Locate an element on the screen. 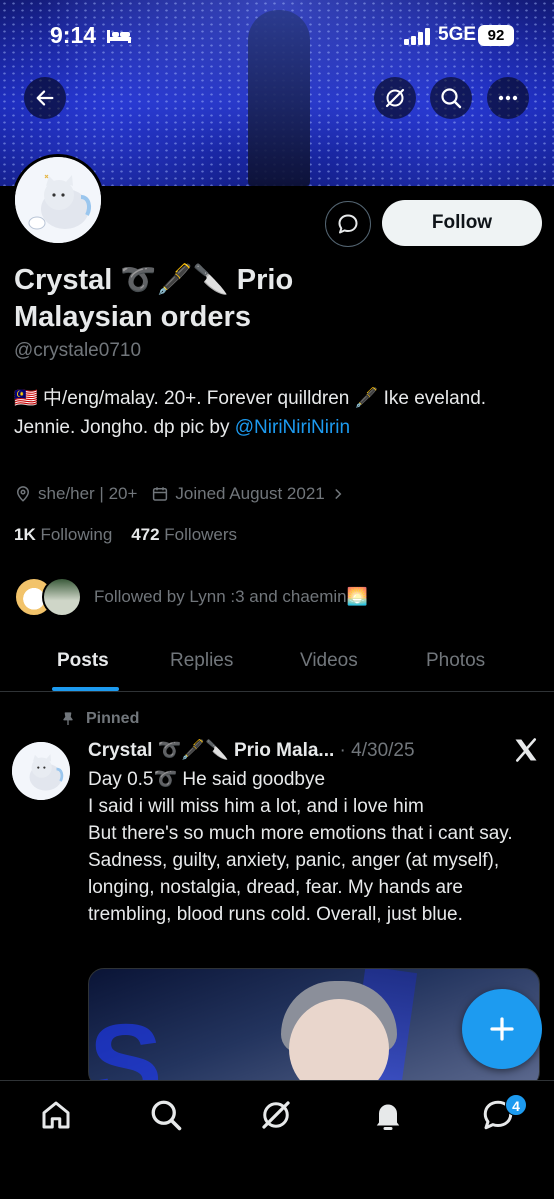 Image resolution: width=554 pixels, height=1199 pixels. media-background-shape: S is located at coordinates (126, 1045).